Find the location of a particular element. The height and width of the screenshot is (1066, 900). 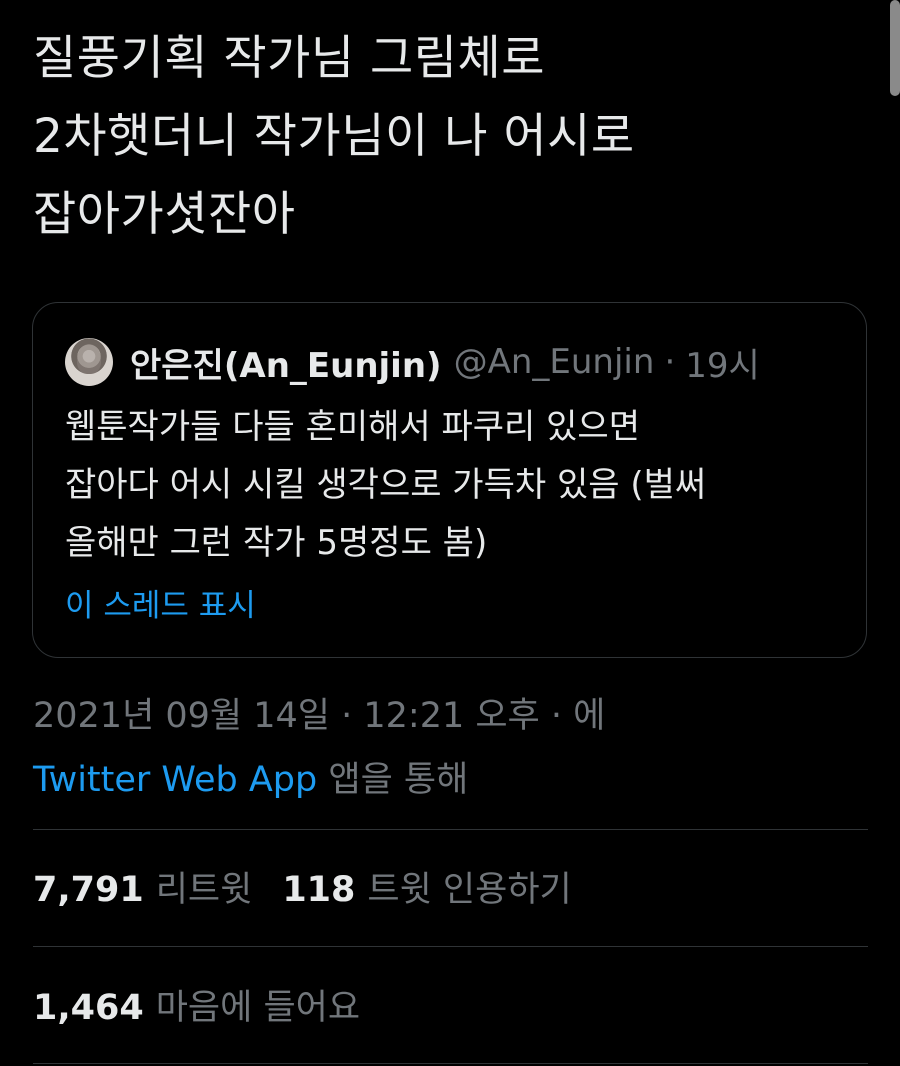

quoted-author-name: 안은진(An_Eunjin) is located at coordinates (286, 362).